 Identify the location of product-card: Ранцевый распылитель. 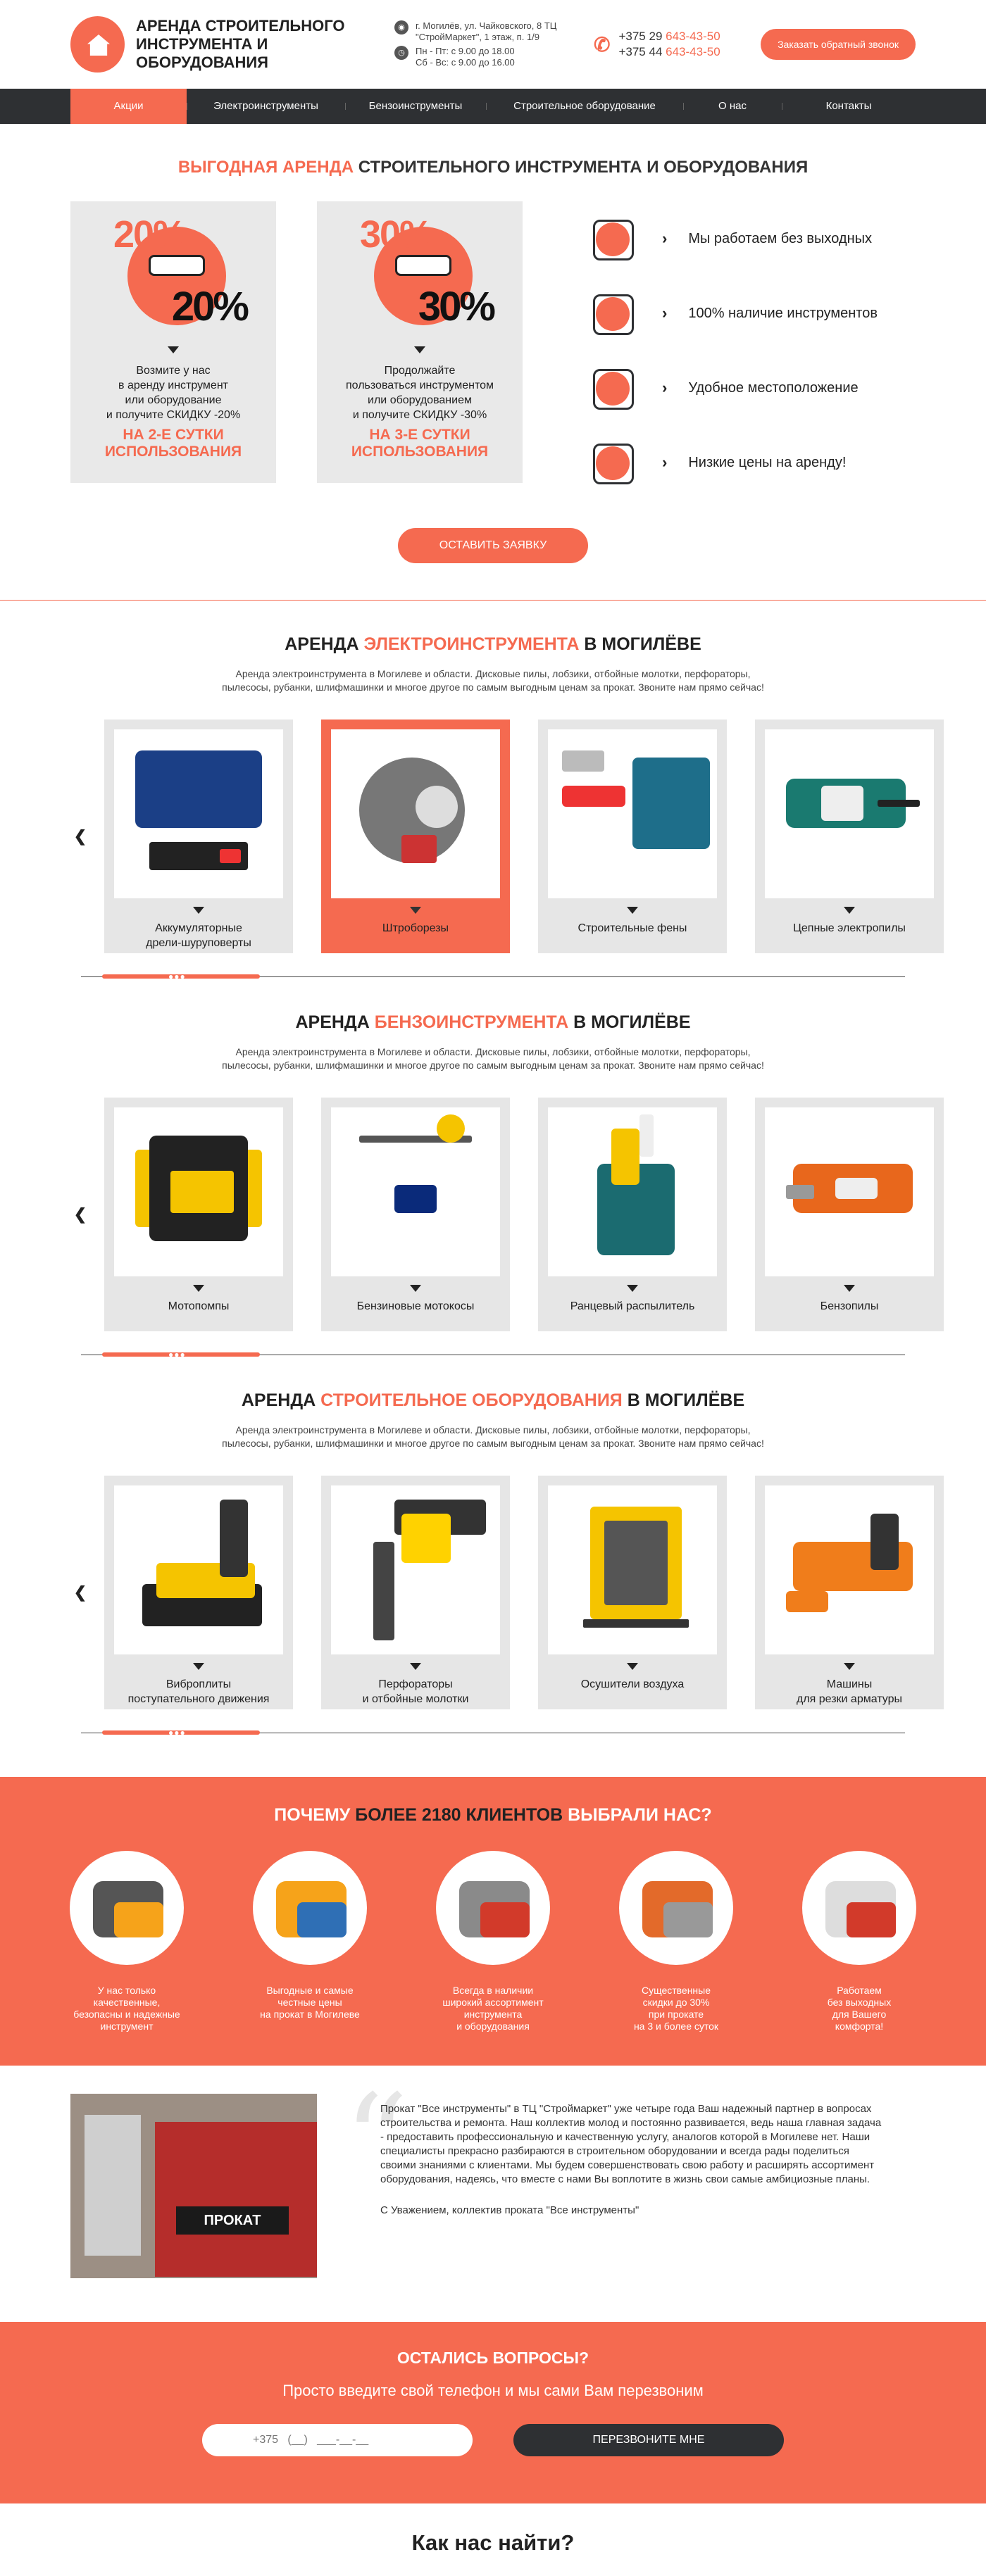
(632, 1214).